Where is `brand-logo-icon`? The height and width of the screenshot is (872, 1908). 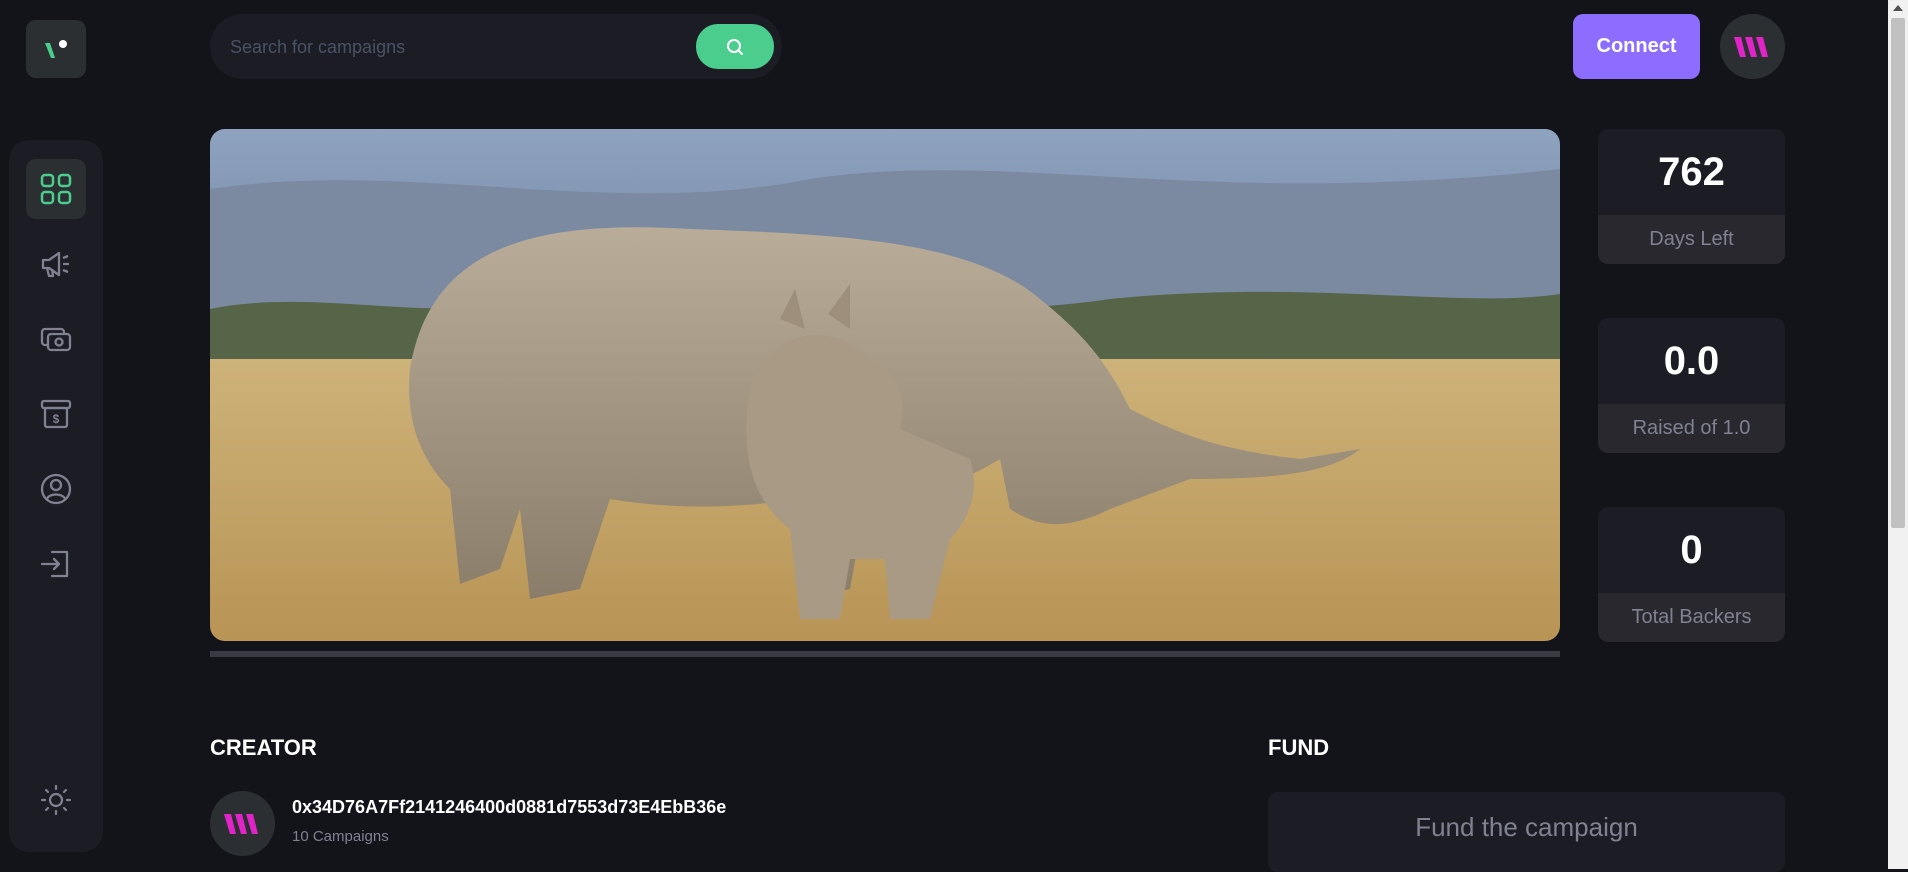 brand-logo-icon is located at coordinates (56, 49).